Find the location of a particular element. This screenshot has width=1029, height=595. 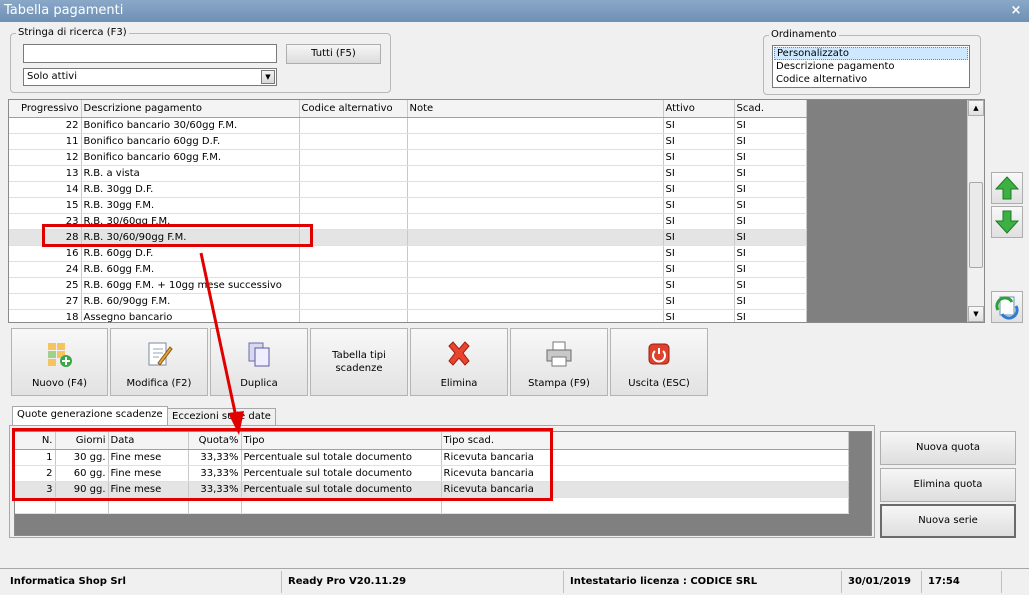

grid-scrollbar: ▲ ▼ is located at coordinates (975, 211).